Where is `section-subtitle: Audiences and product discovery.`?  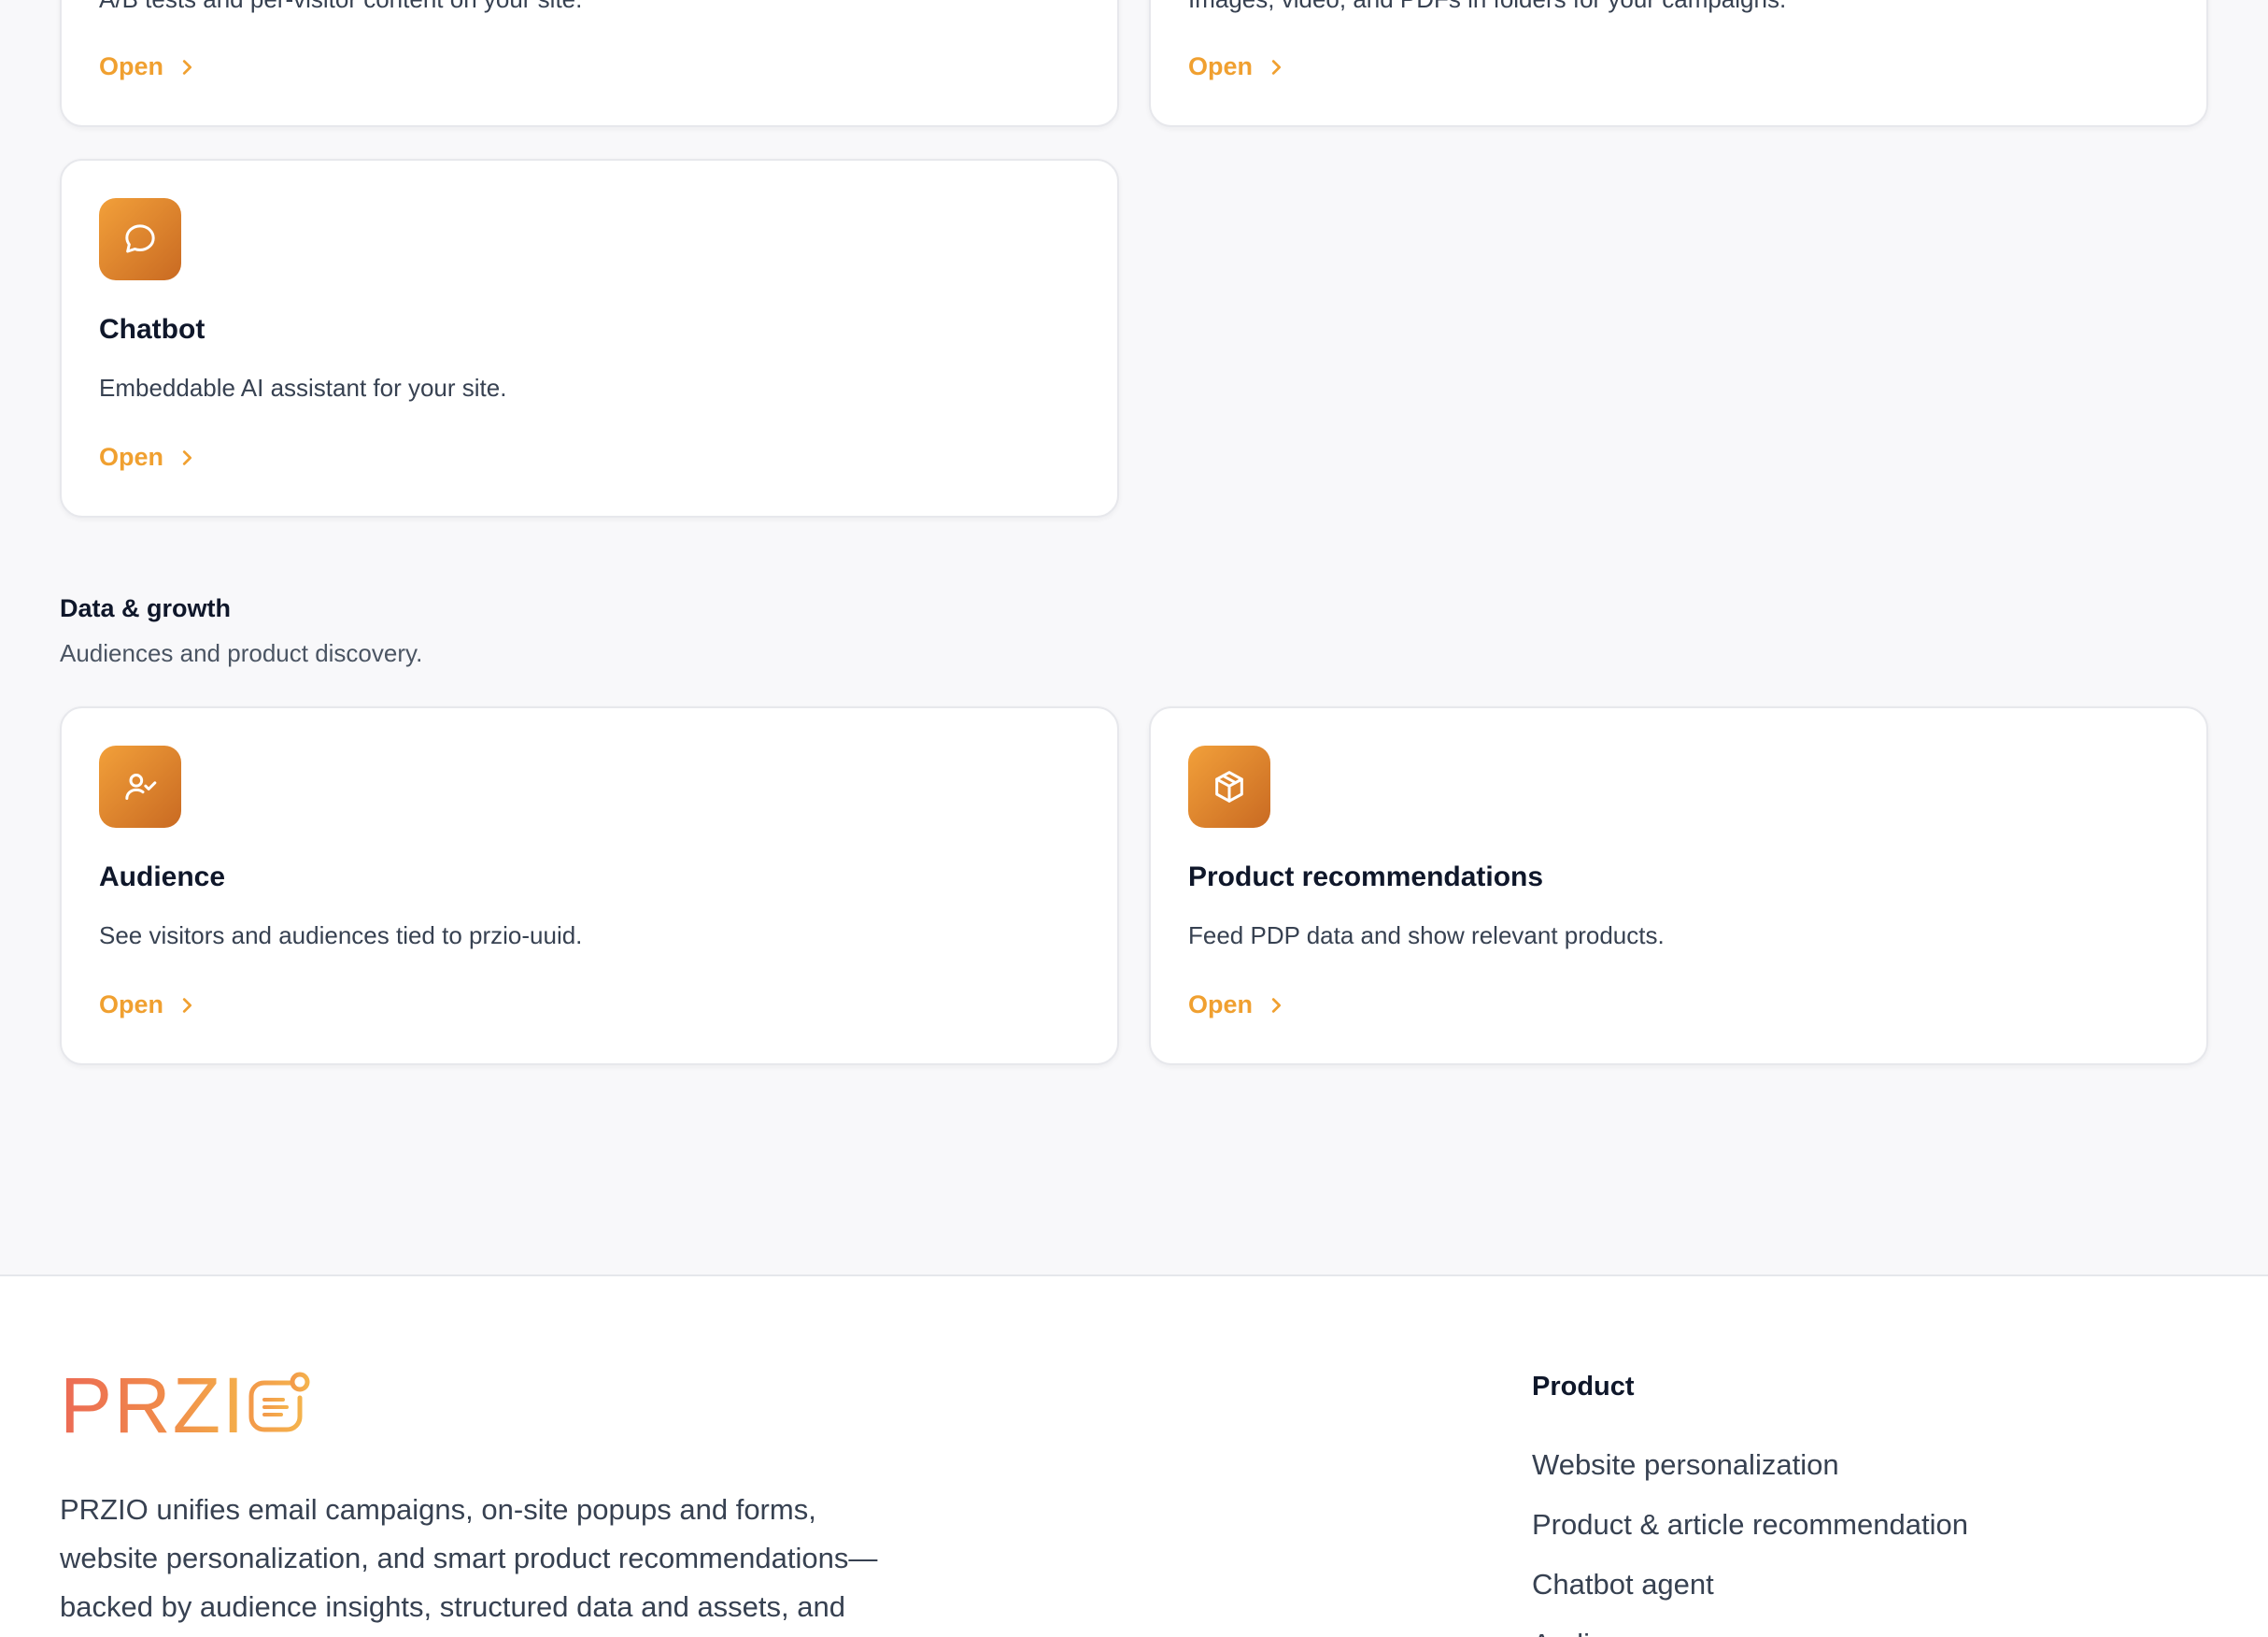 section-subtitle: Audiences and product discovery. is located at coordinates (241, 653).